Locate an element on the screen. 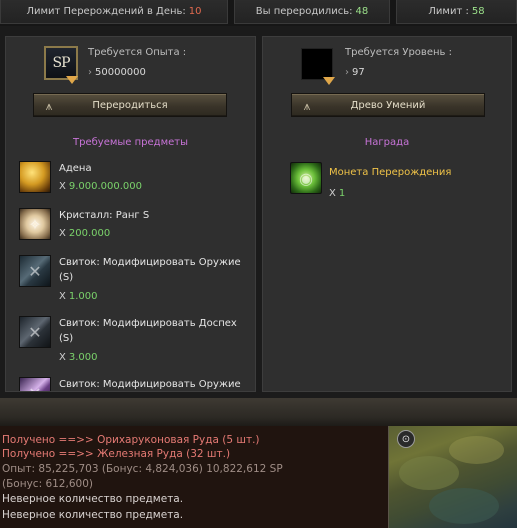 Image resolution: width=517 pixels, height=528 pixels. reward-title: Награда is located at coordinates (387, 142).